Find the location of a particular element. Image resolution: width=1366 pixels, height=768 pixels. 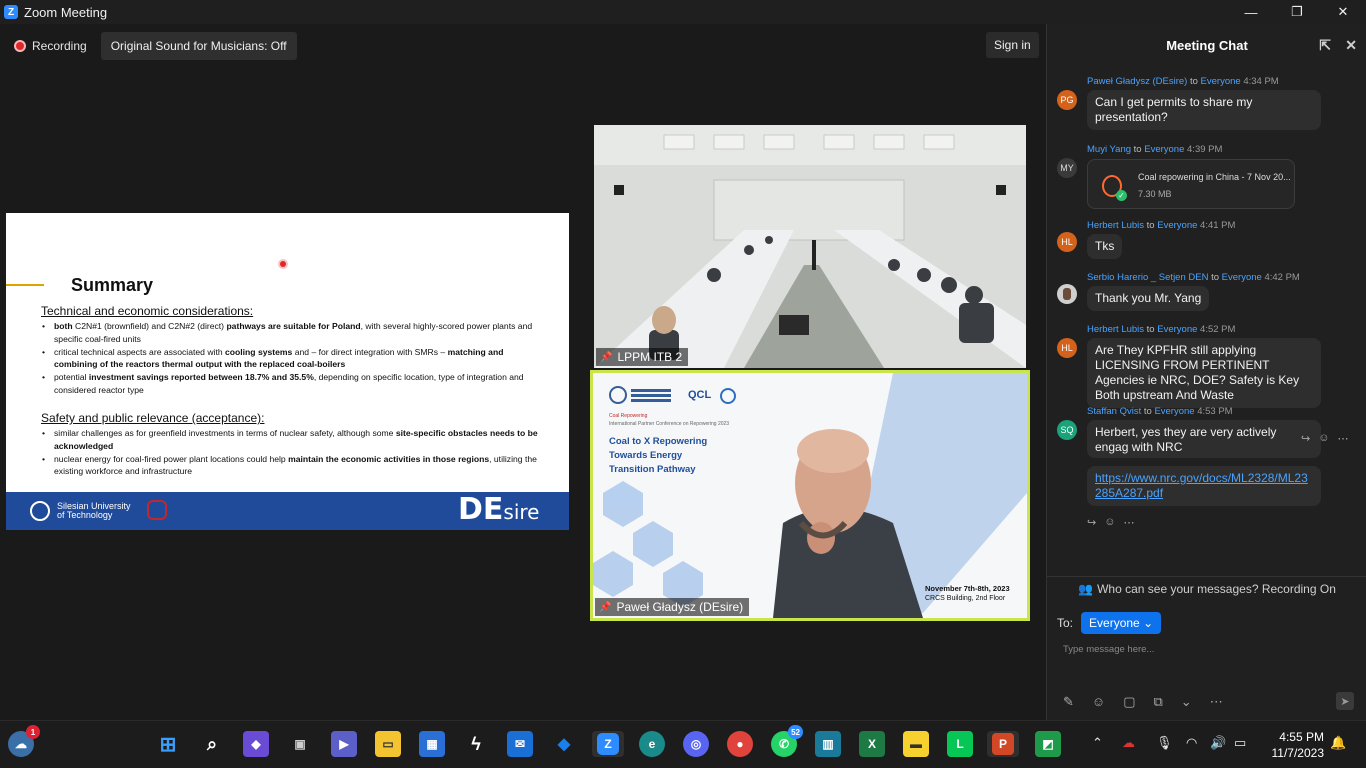

participant-name-tag: 📌 Paweł Gładysz (DEsire) is located at coordinates (672, 607).